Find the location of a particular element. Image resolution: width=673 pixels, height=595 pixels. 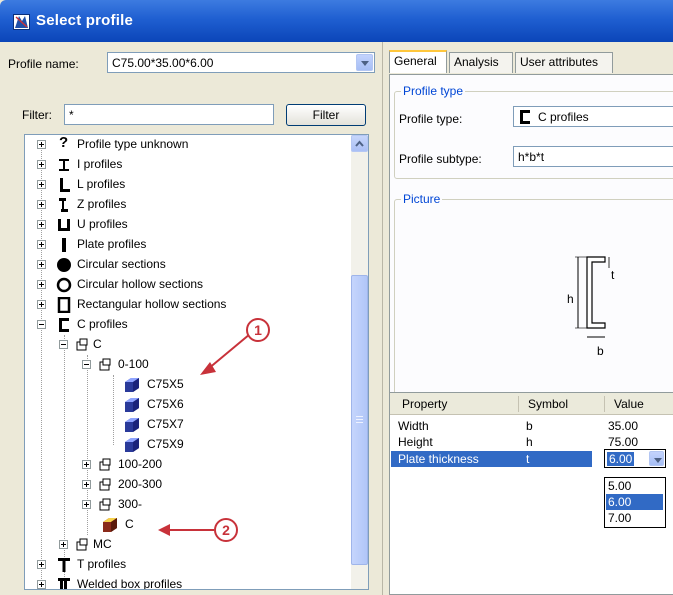

dim-h-label: h is located at coordinates (570, 299).